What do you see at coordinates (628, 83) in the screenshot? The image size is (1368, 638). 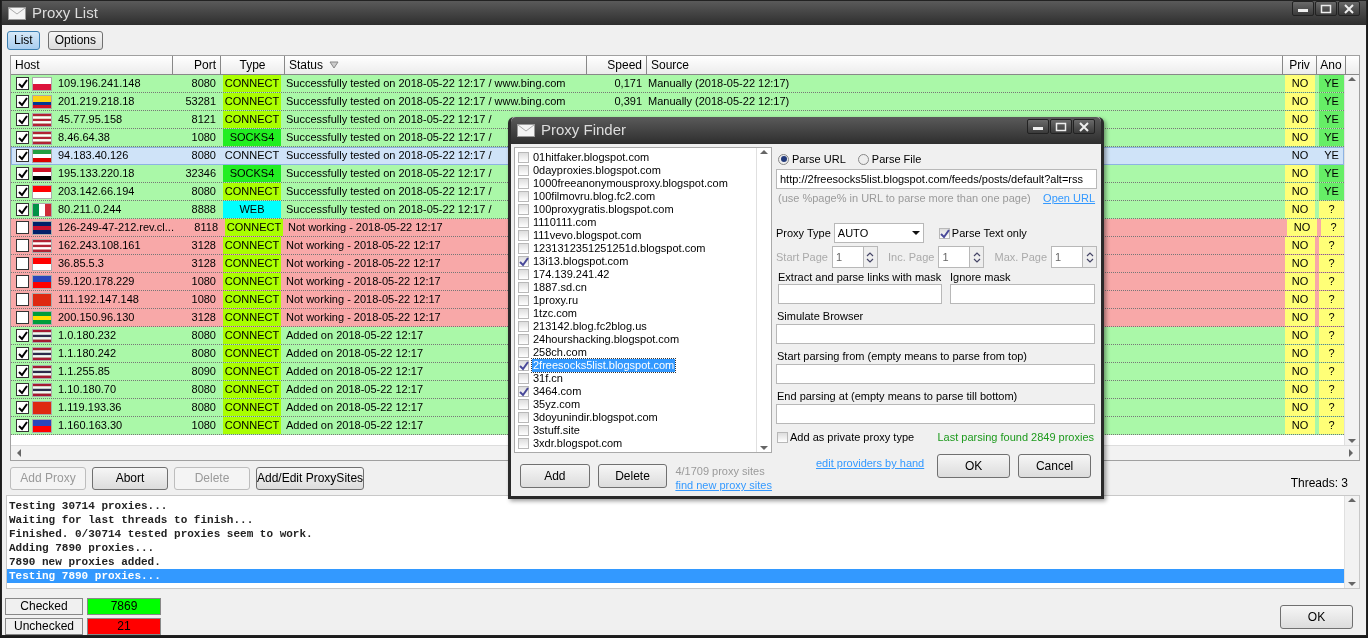 I see `table-cell: 0,171` at bounding box center [628, 83].